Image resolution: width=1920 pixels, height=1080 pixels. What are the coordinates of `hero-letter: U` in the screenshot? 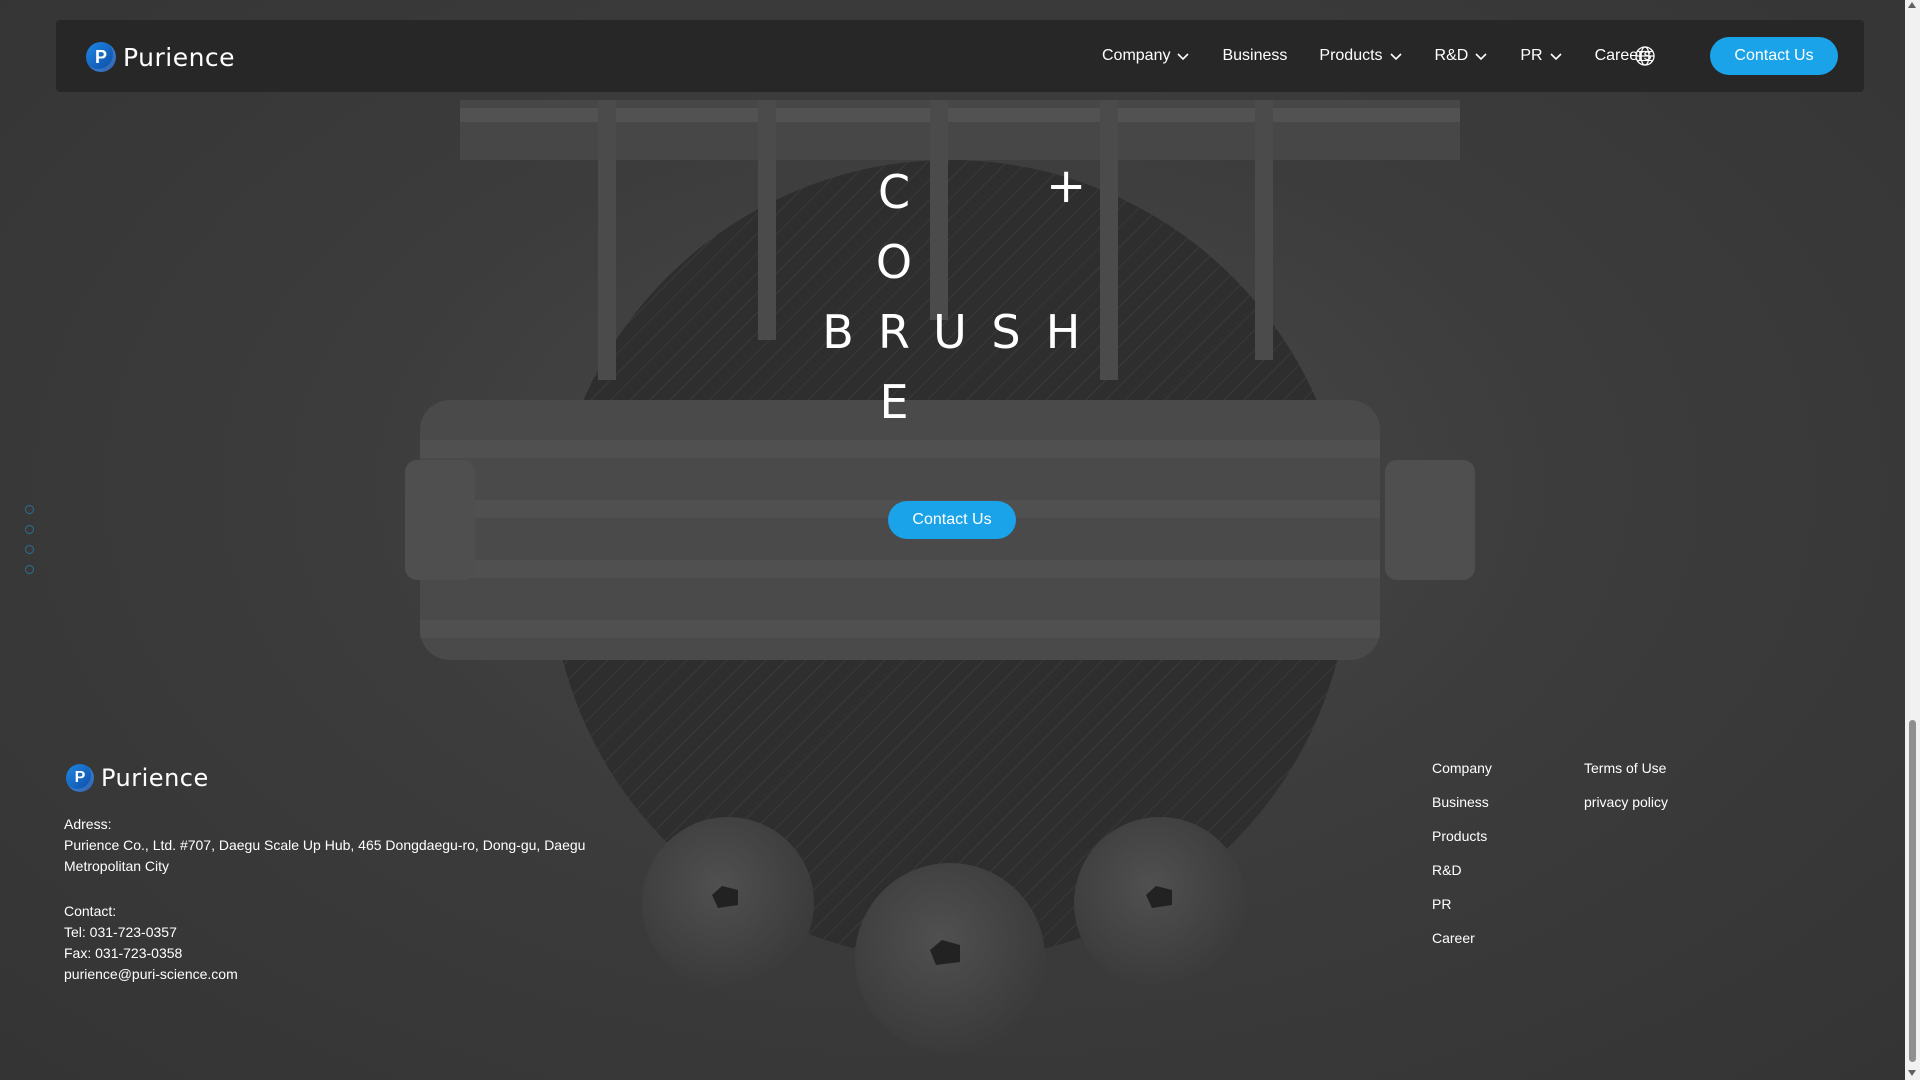 It's located at (950, 332).